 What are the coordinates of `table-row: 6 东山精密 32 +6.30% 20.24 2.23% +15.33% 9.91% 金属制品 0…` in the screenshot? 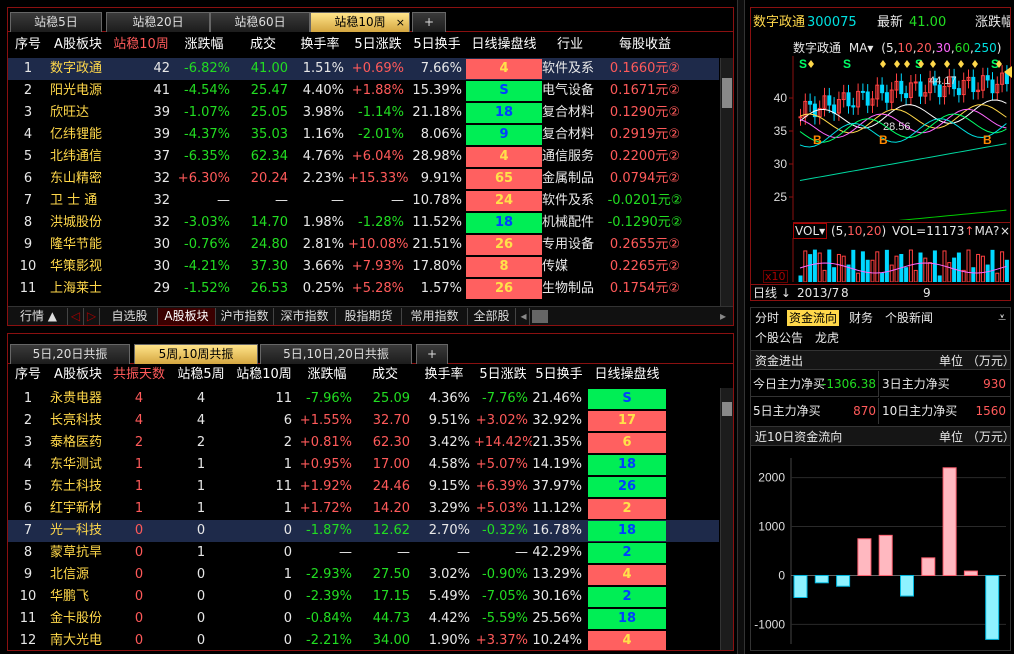 It's located at (363, 179).